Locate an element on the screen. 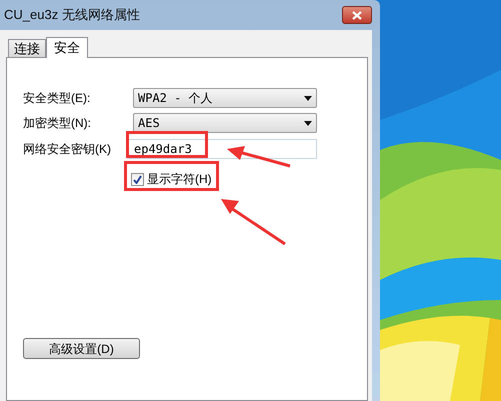  tab: 安全 is located at coordinates (67, 47).